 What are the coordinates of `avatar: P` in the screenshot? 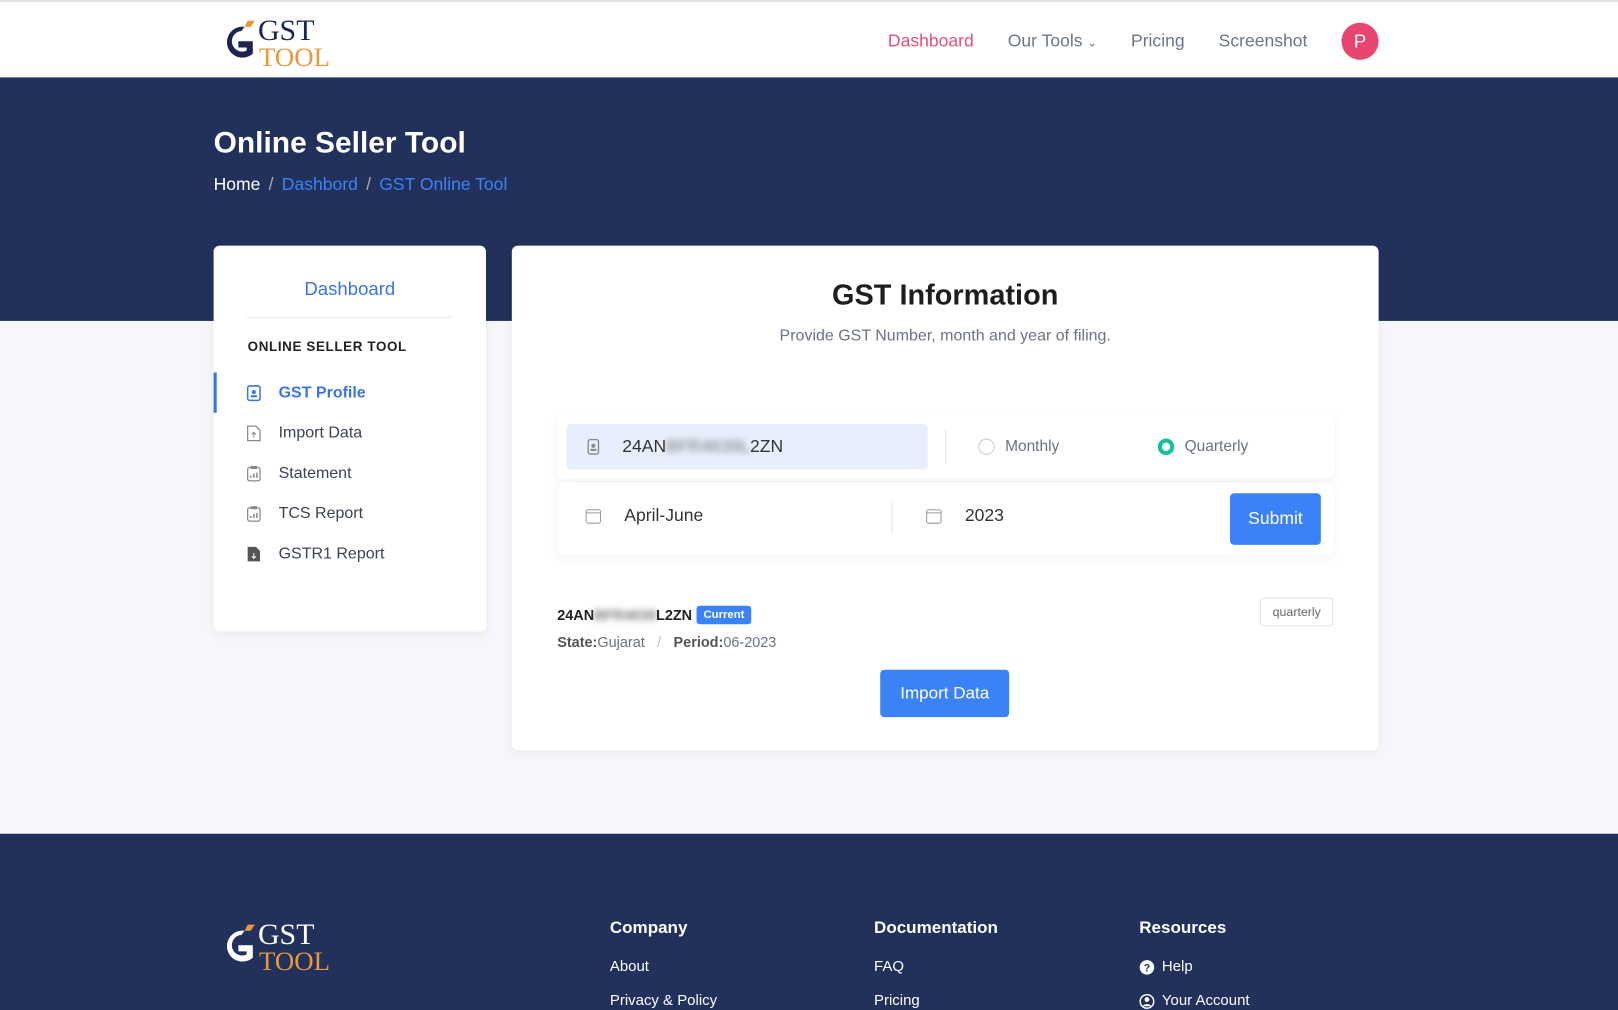 It's located at (1360, 41).